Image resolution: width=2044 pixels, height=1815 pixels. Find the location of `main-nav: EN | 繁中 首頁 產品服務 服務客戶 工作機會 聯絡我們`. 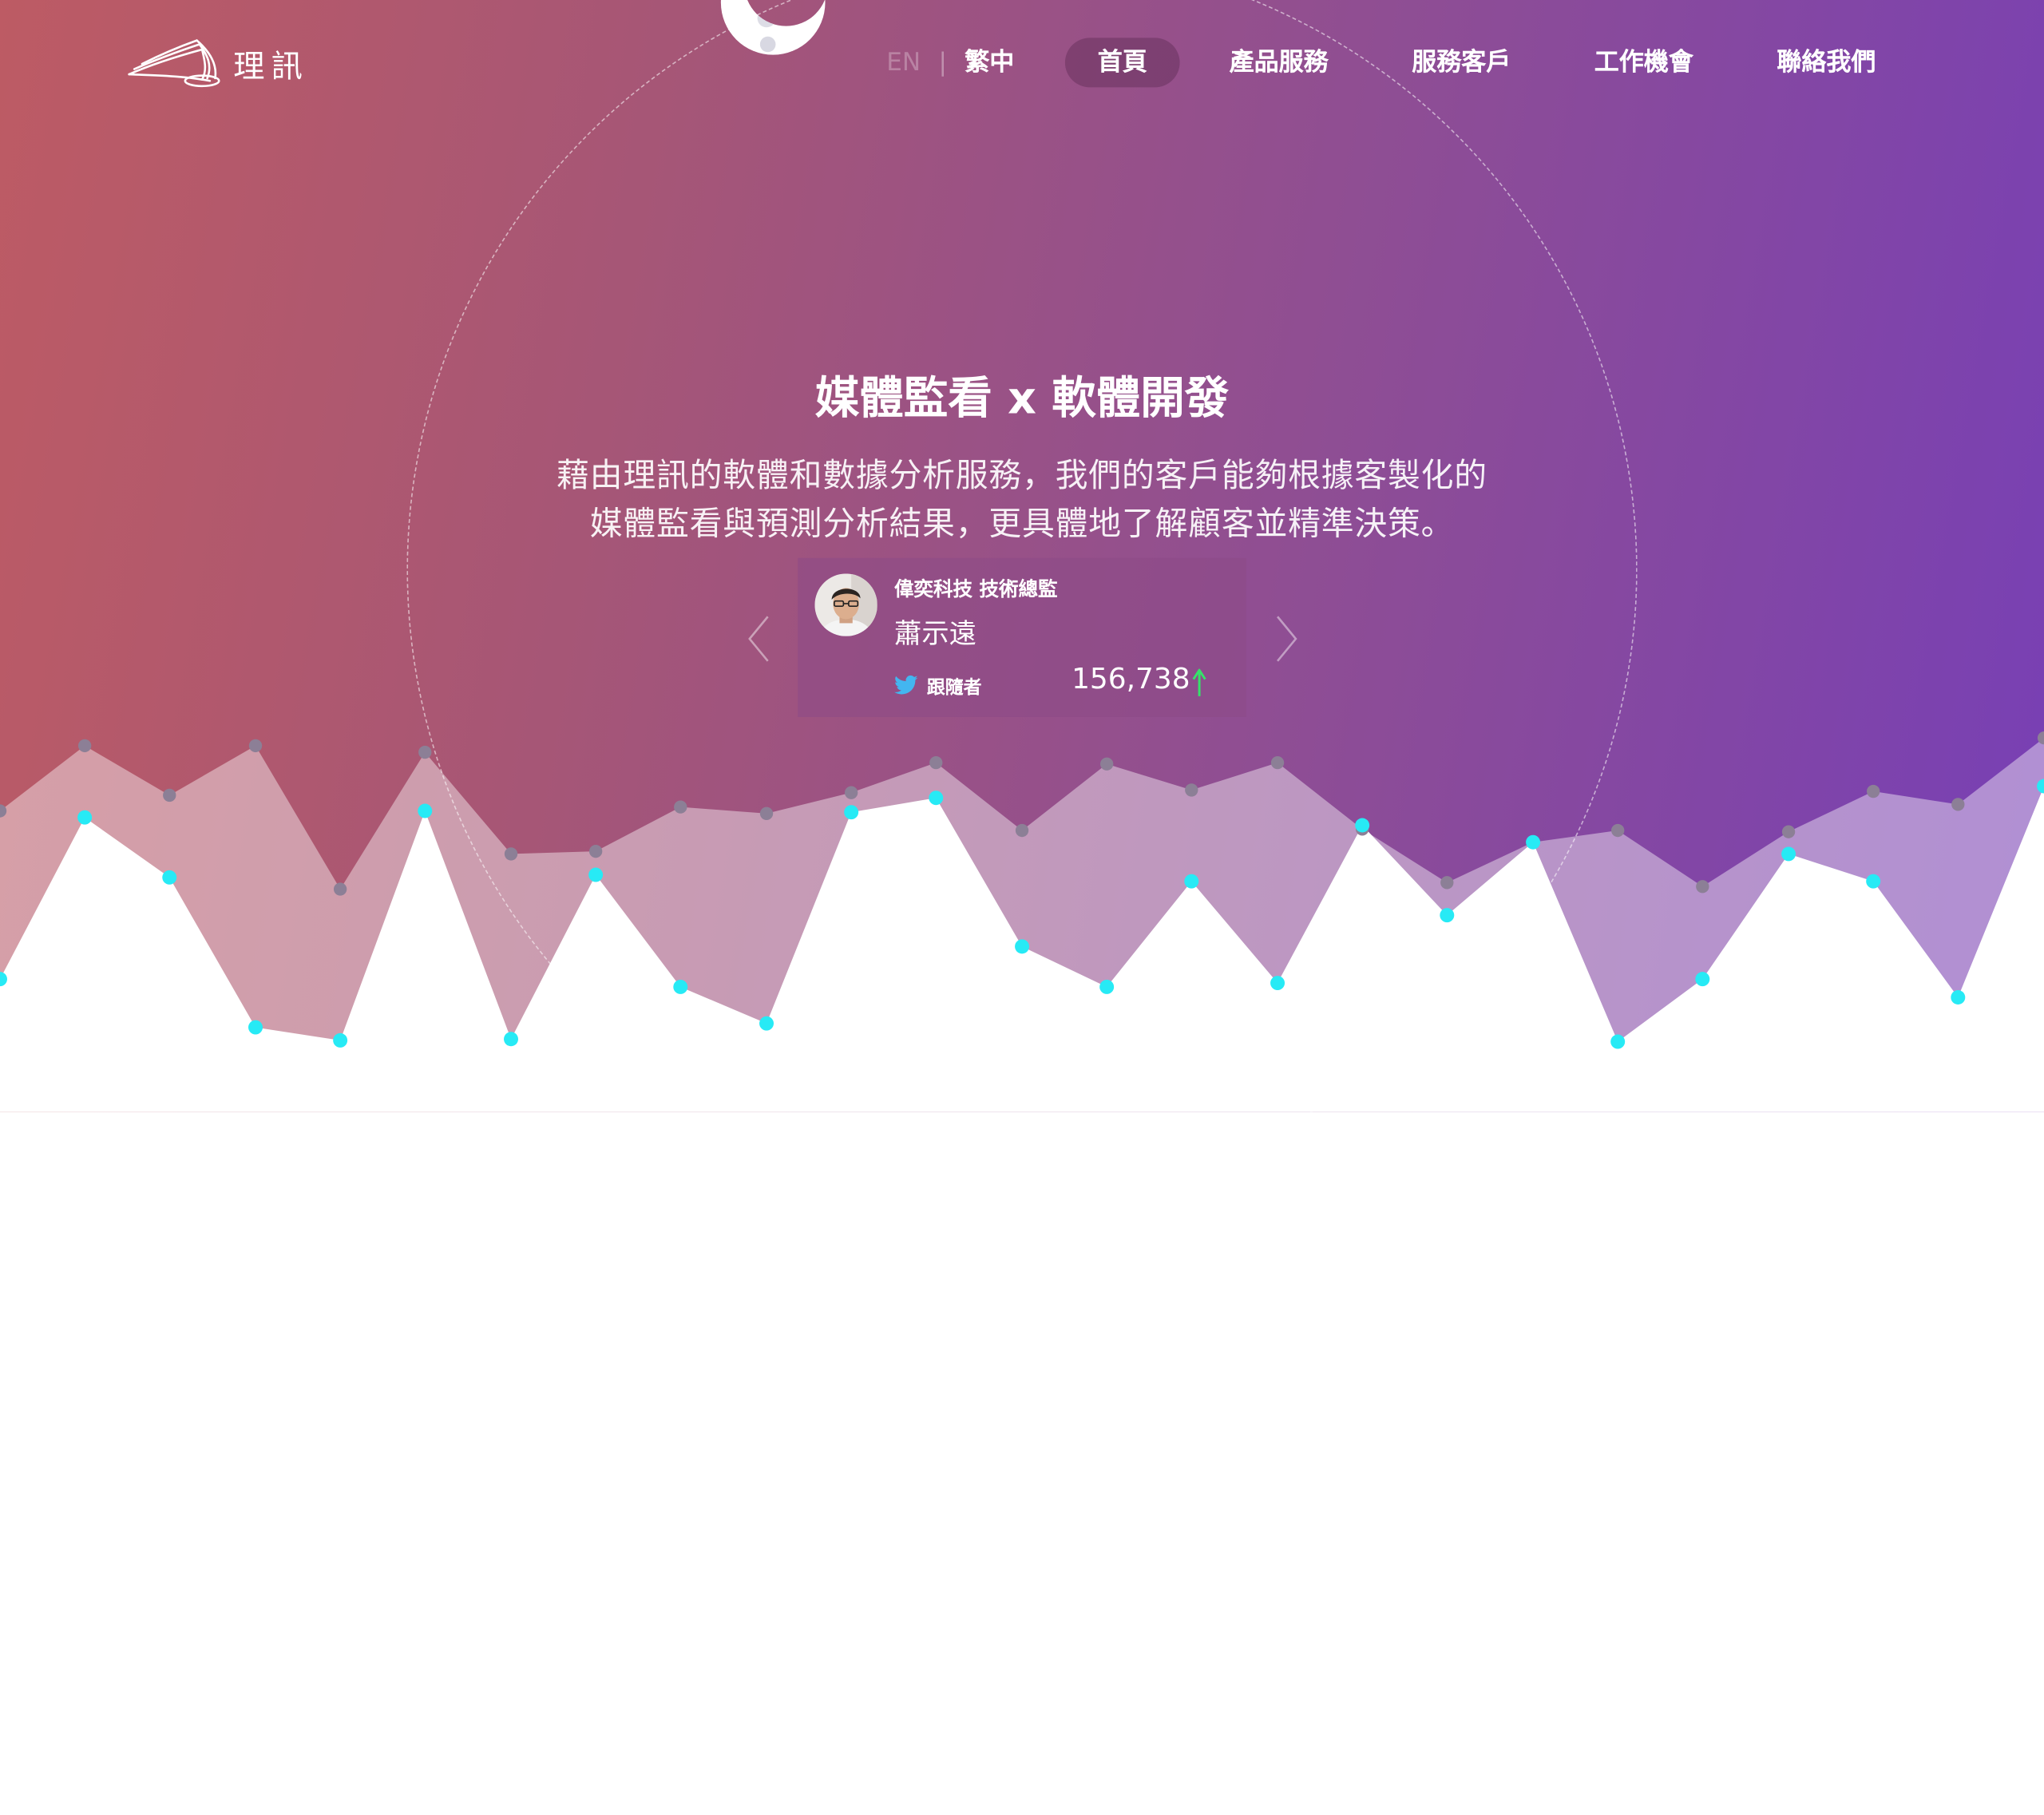

main-nav: EN | 繁中 首頁 產品服務 服務客戶 工作機會 聯絡我們 is located at coordinates (1022, 63).